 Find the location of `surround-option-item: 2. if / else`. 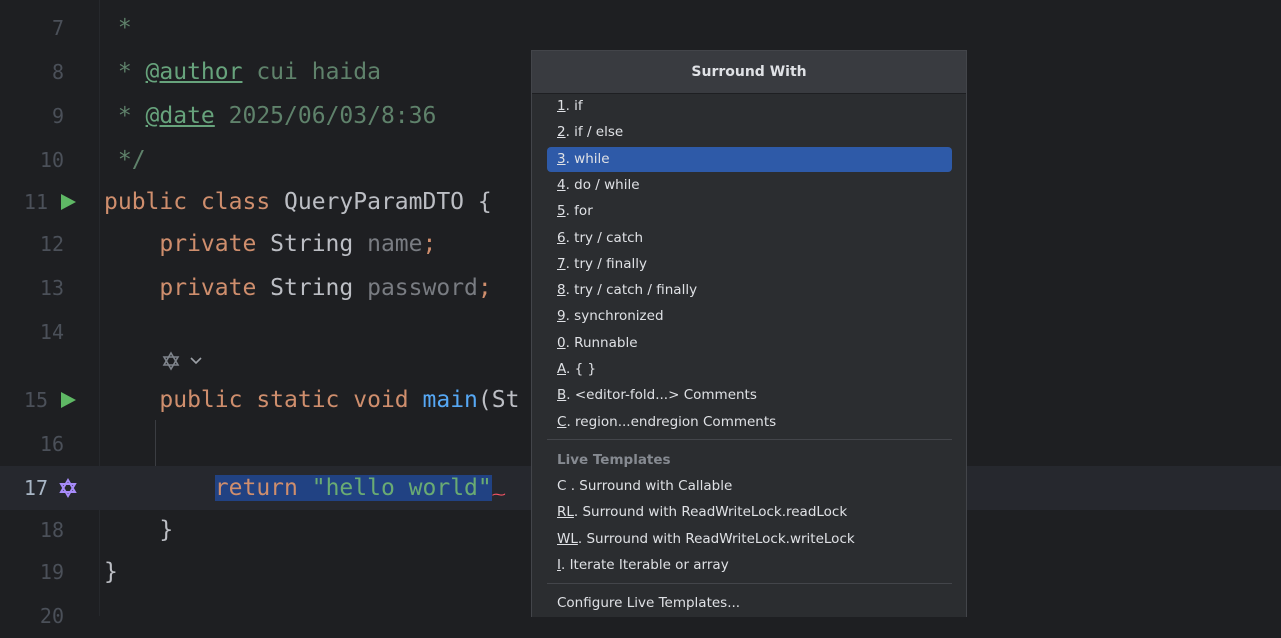

surround-option-item: 2. if / else is located at coordinates (749, 132).